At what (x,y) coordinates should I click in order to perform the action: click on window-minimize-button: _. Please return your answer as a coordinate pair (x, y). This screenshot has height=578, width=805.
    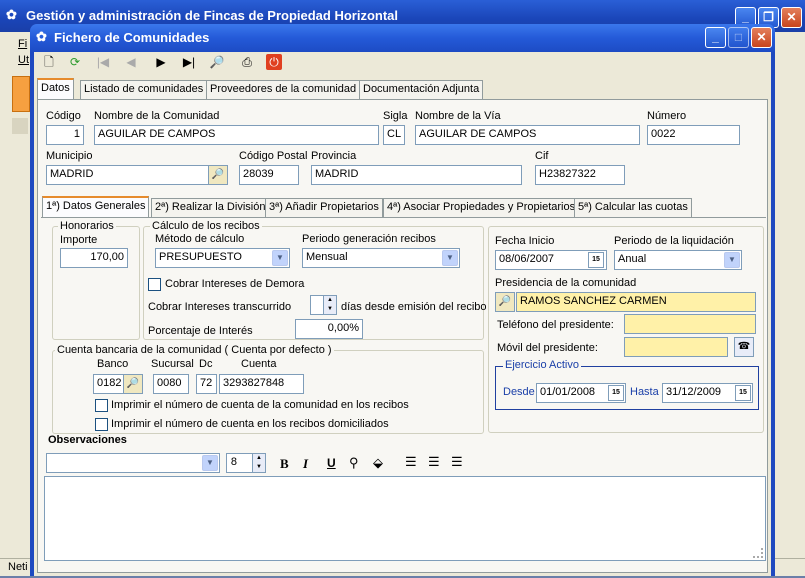
    Looking at the image, I should click on (715, 37).